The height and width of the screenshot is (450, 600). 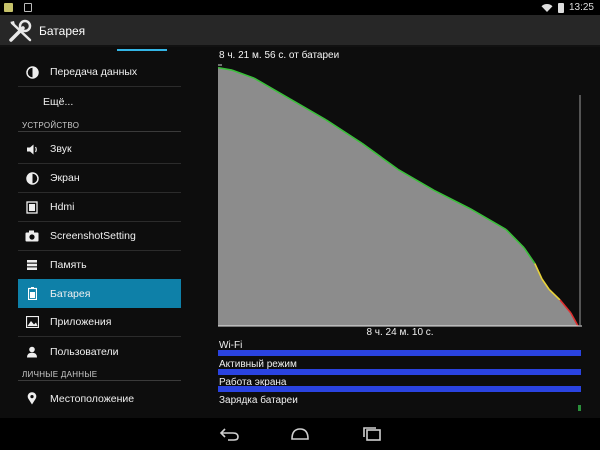 I want to click on action-bar: Батарея, so click(x=300, y=31).